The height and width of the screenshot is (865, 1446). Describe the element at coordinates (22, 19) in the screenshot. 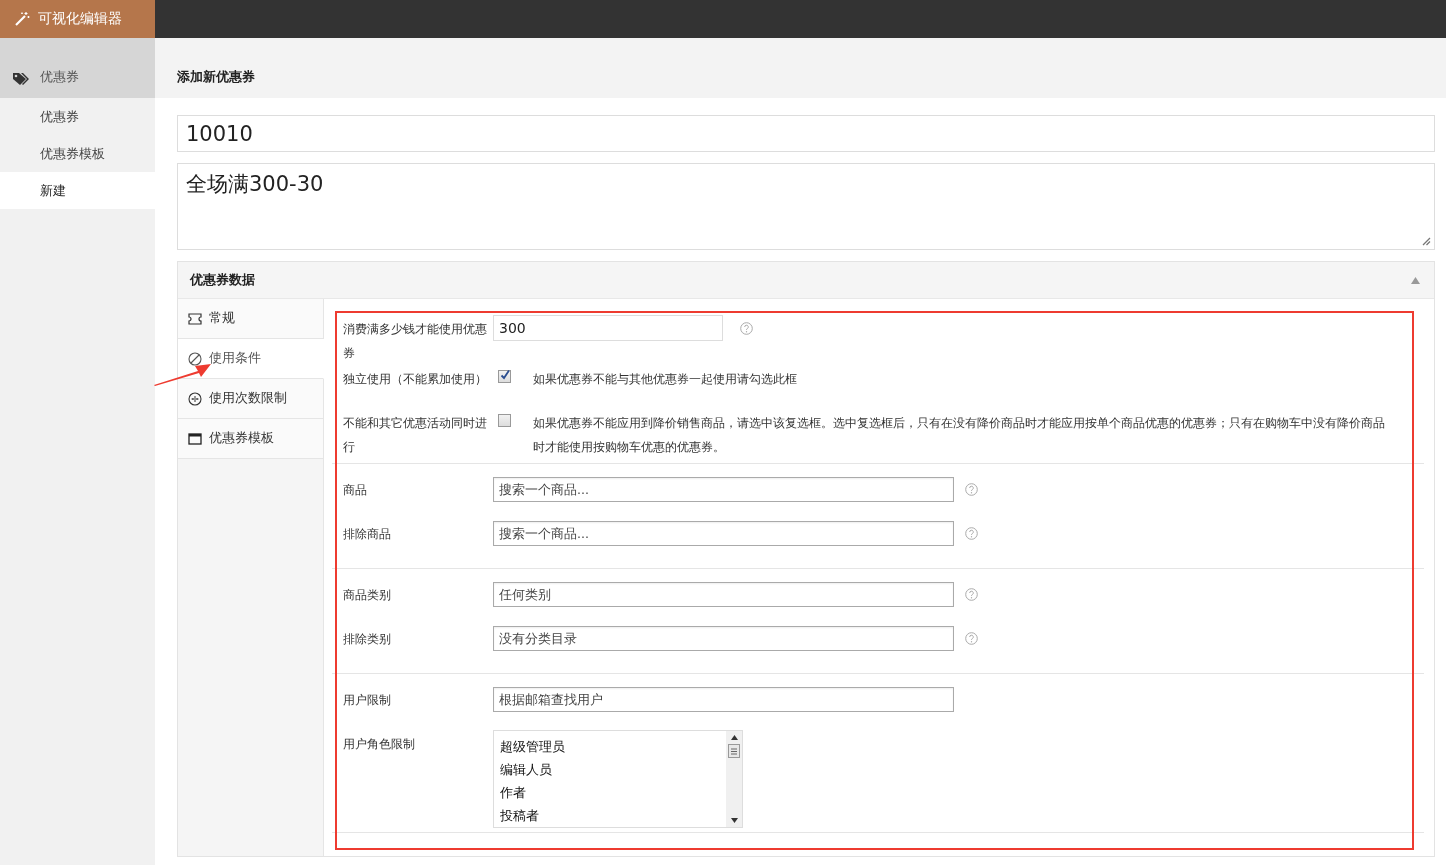

I see `magic-wand-icon` at that location.